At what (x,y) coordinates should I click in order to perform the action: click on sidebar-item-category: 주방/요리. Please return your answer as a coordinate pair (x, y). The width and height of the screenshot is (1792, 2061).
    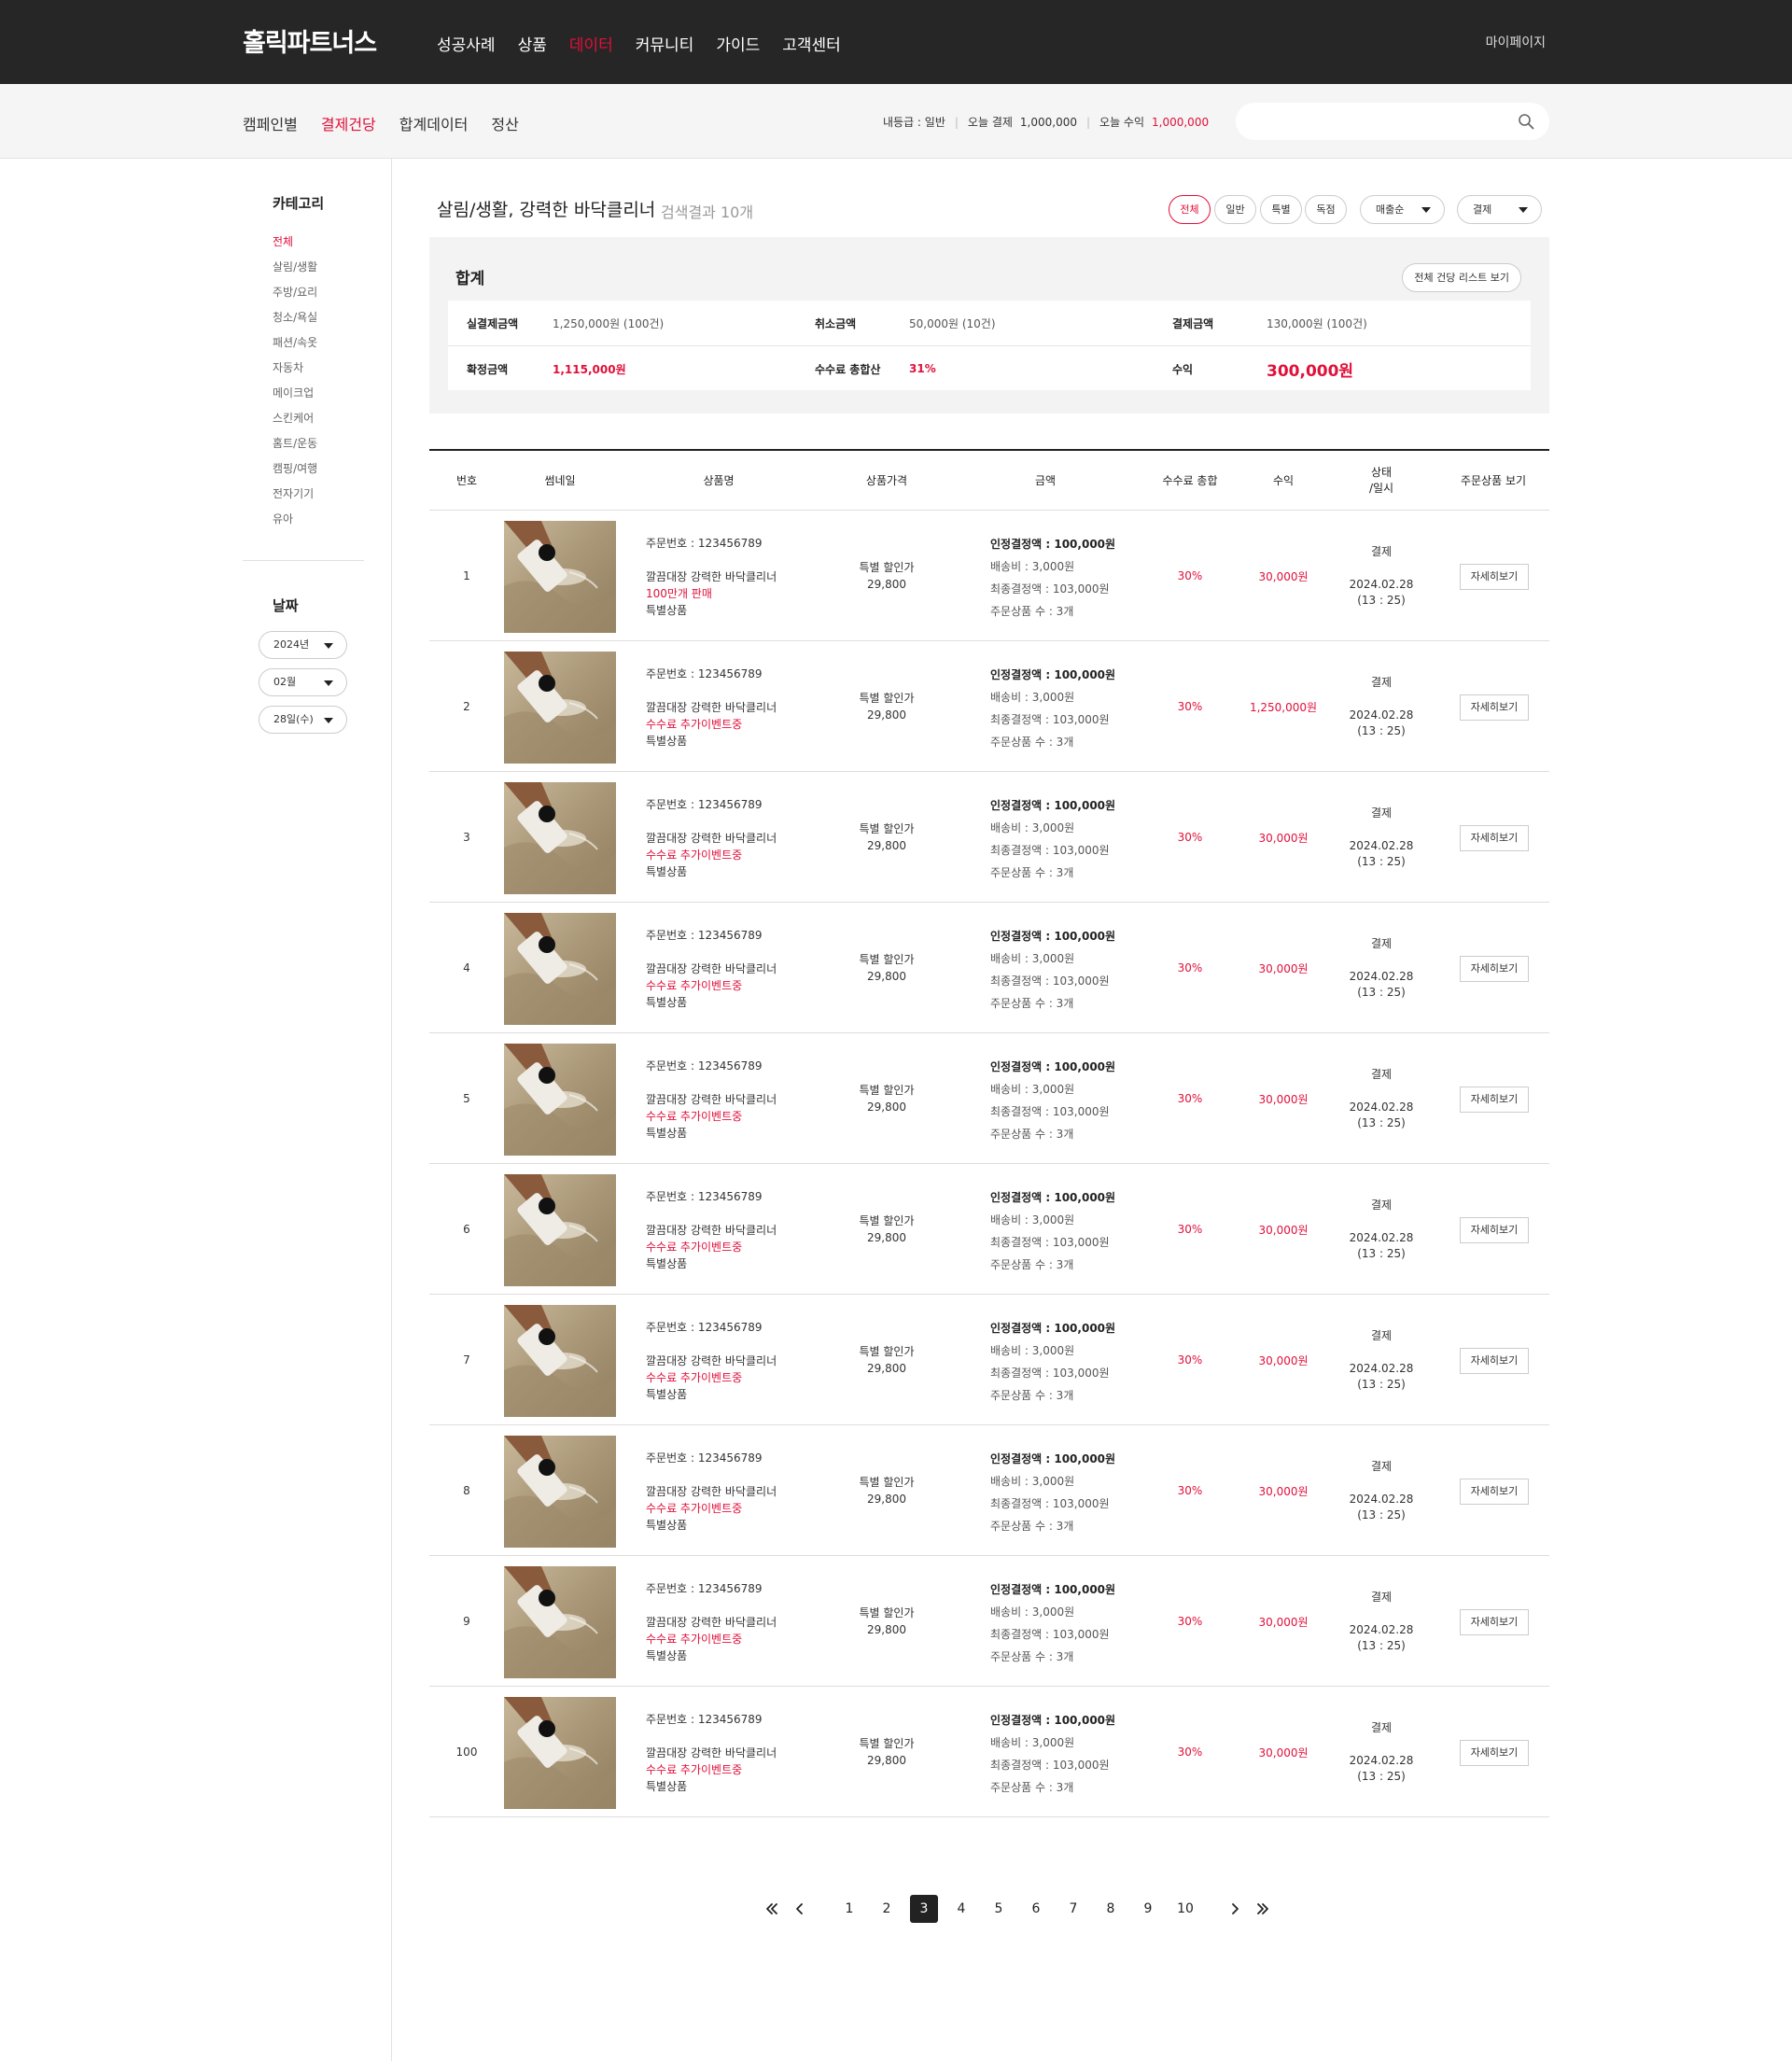
    Looking at the image, I should click on (295, 296).